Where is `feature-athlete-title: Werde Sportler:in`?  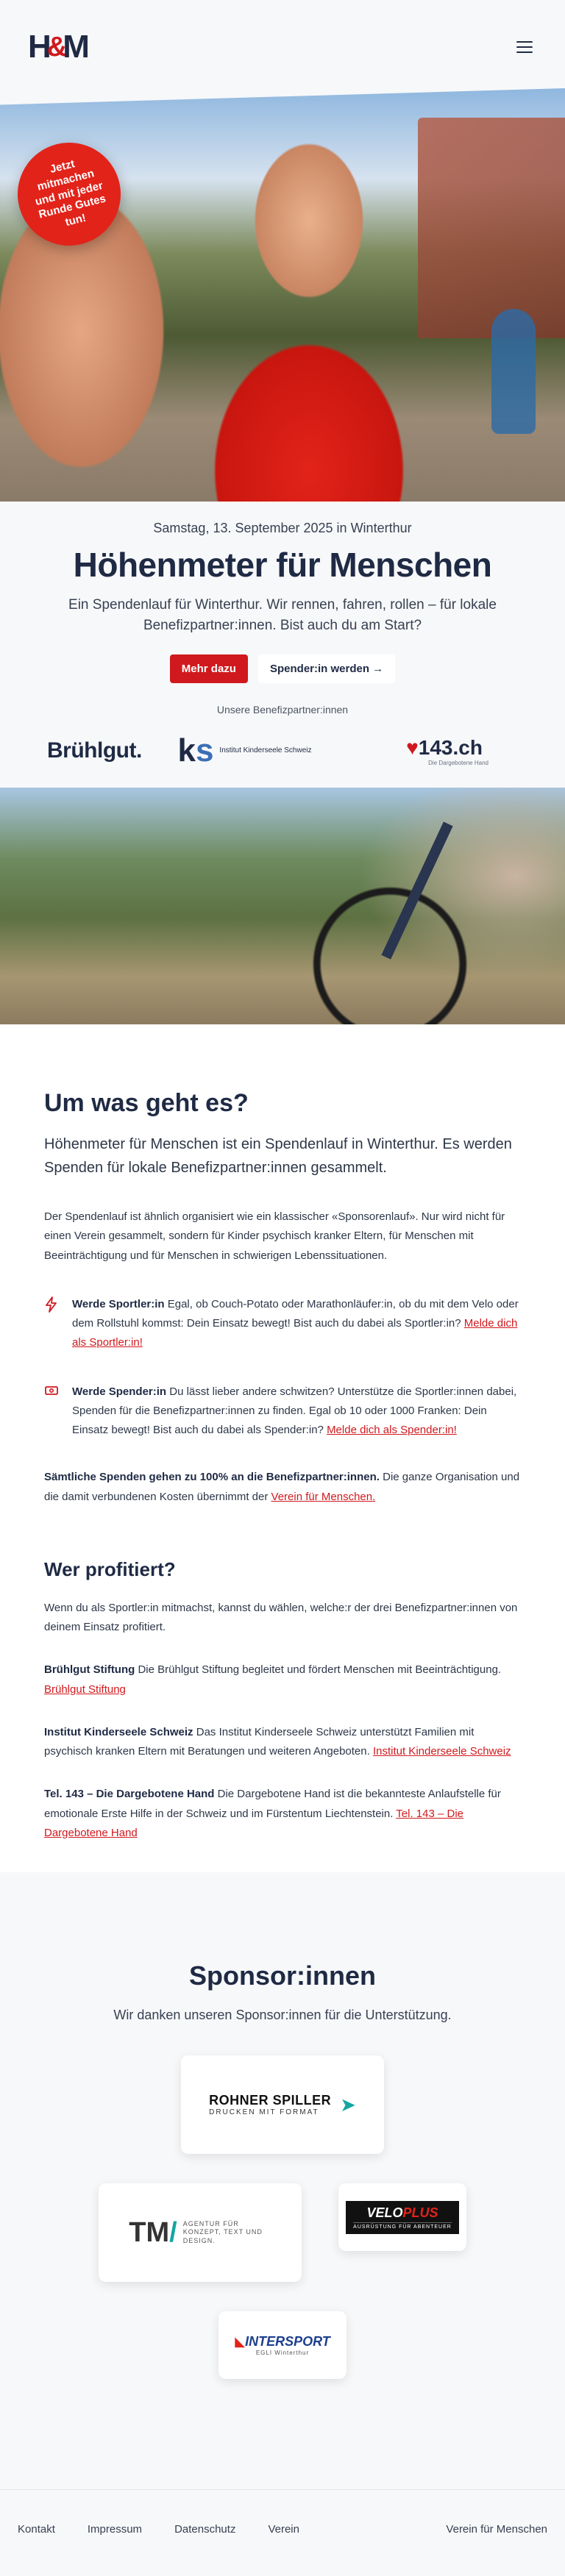 feature-athlete-title: Werde Sportler:in is located at coordinates (118, 1303).